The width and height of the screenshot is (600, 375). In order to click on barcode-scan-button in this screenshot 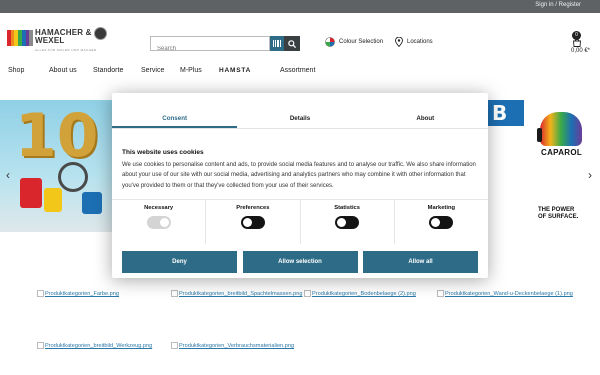, I will do `click(277, 43)`.